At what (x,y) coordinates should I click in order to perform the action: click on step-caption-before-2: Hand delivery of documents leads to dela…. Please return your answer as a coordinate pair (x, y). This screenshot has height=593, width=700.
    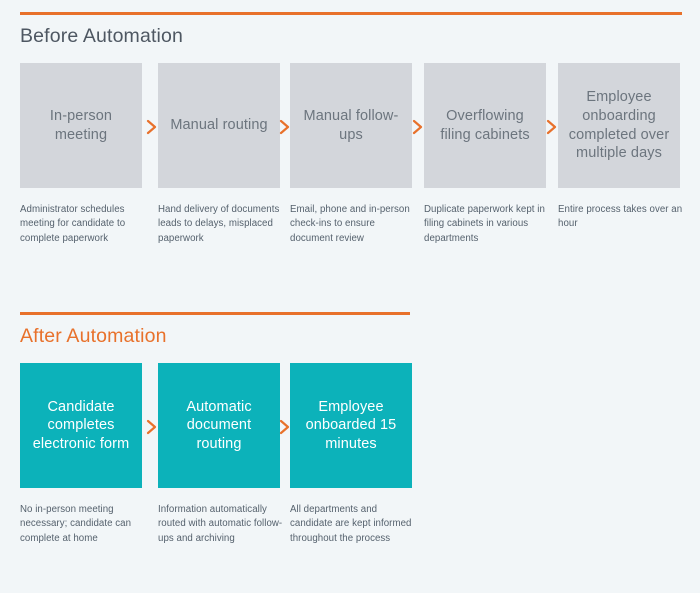
    Looking at the image, I should click on (219, 224).